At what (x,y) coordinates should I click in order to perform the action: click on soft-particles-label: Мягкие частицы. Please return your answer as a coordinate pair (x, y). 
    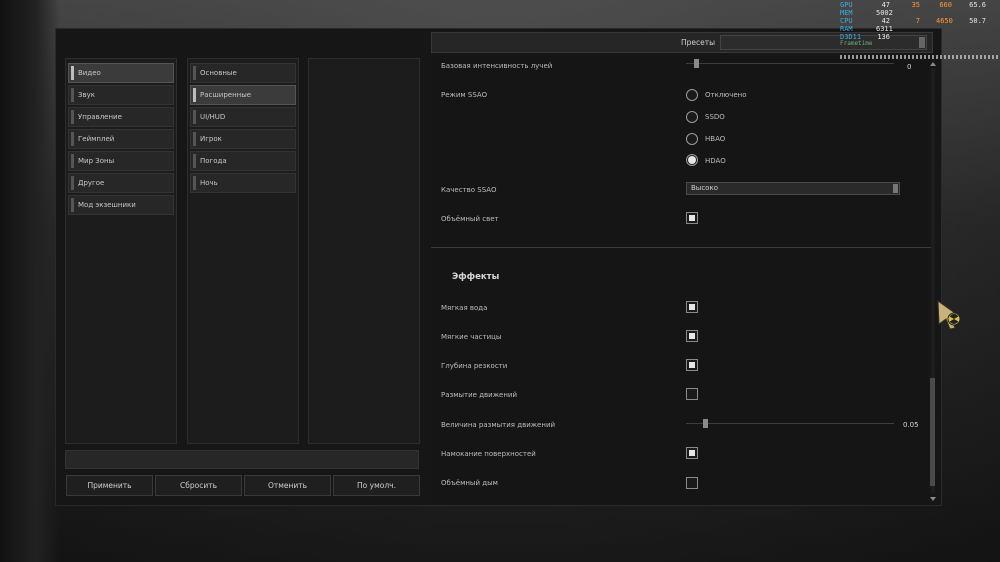
    Looking at the image, I should click on (471, 337).